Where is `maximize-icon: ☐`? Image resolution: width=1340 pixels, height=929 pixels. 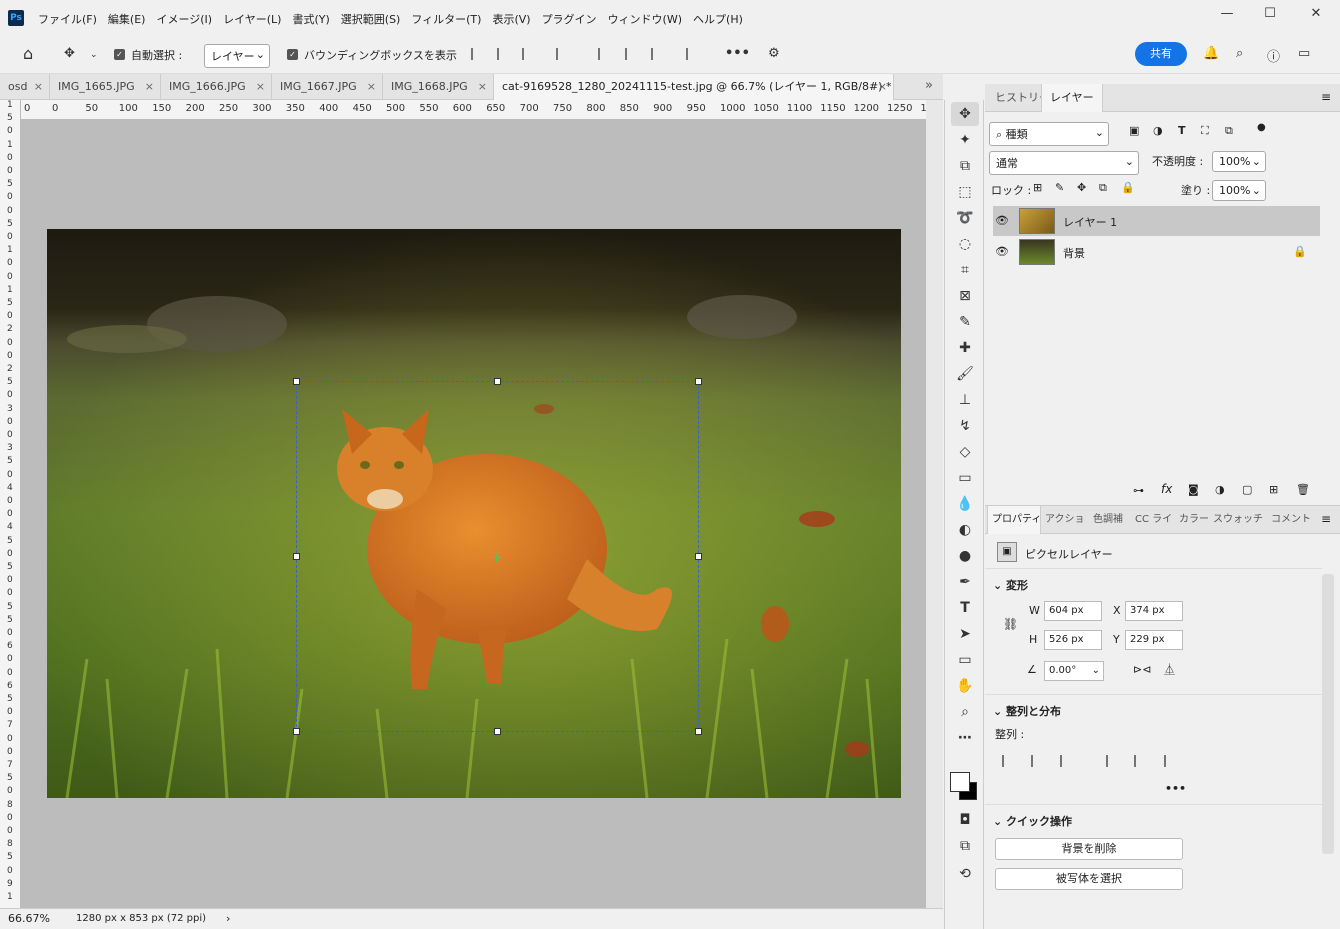
maximize-icon: ☐ is located at coordinates (1270, 15).